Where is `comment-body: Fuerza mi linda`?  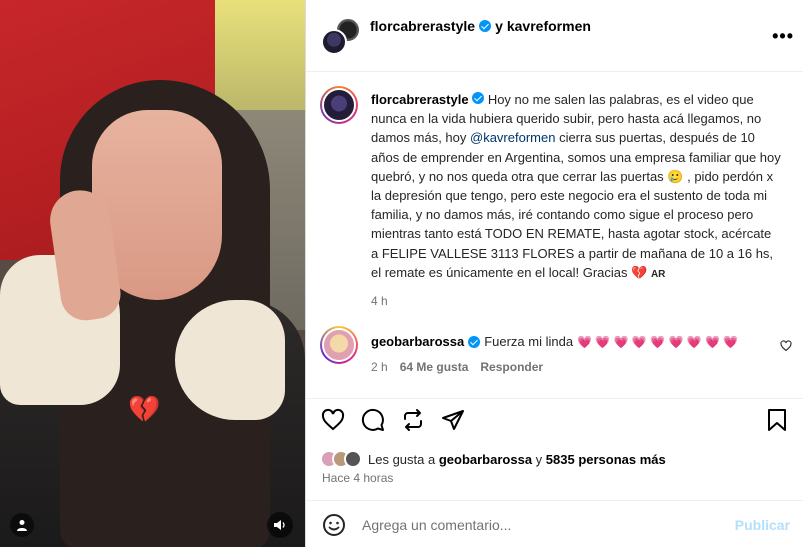
comment-body: Fuerza mi linda is located at coordinates (529, 341).